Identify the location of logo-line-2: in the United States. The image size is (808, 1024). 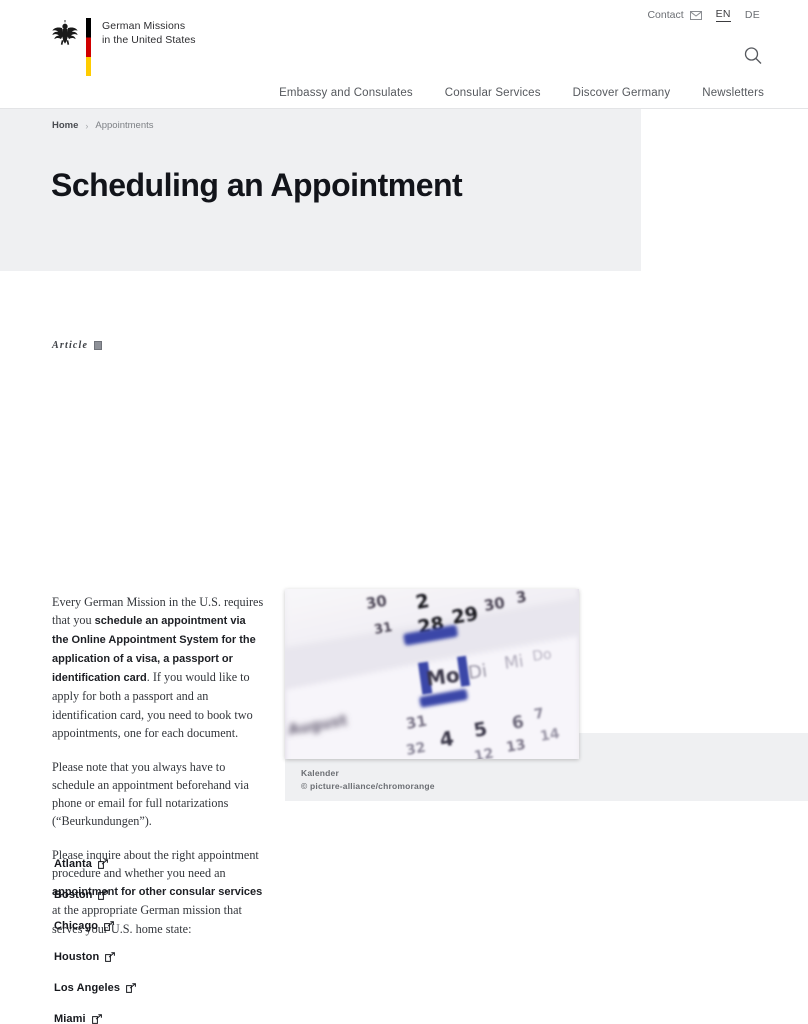
(149, 39).